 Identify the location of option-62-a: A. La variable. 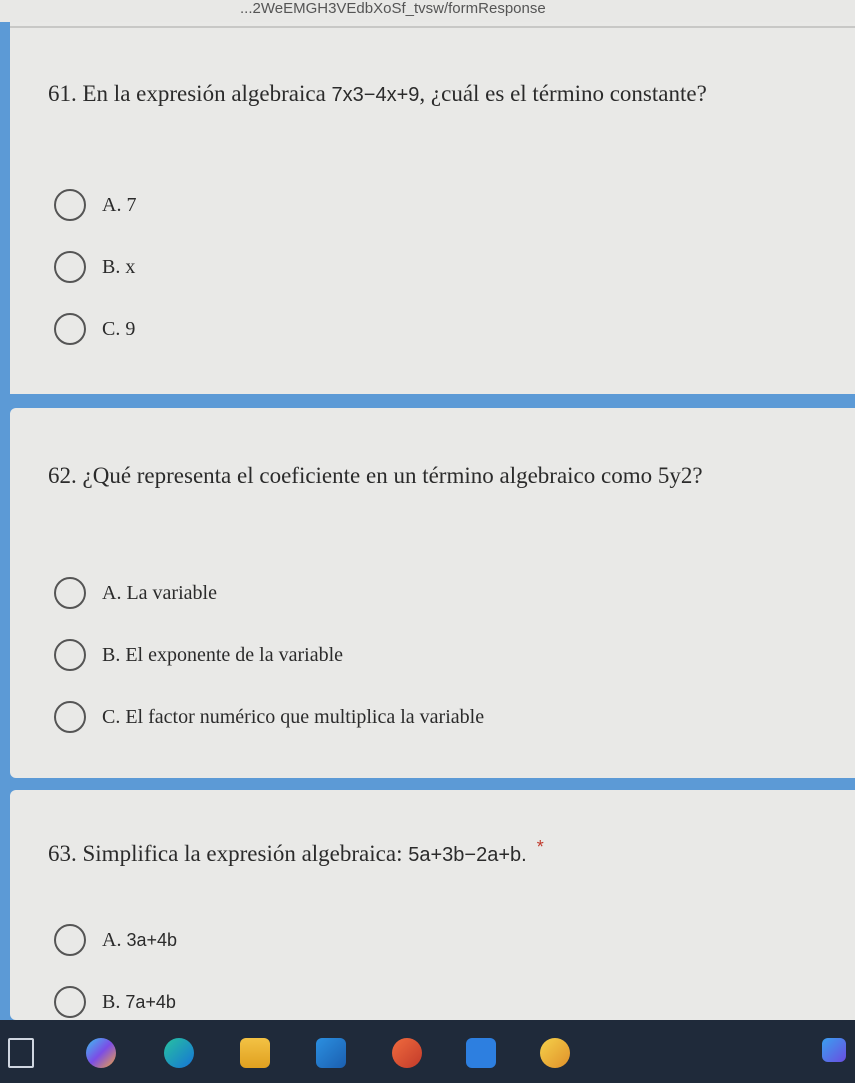
(135, 593).